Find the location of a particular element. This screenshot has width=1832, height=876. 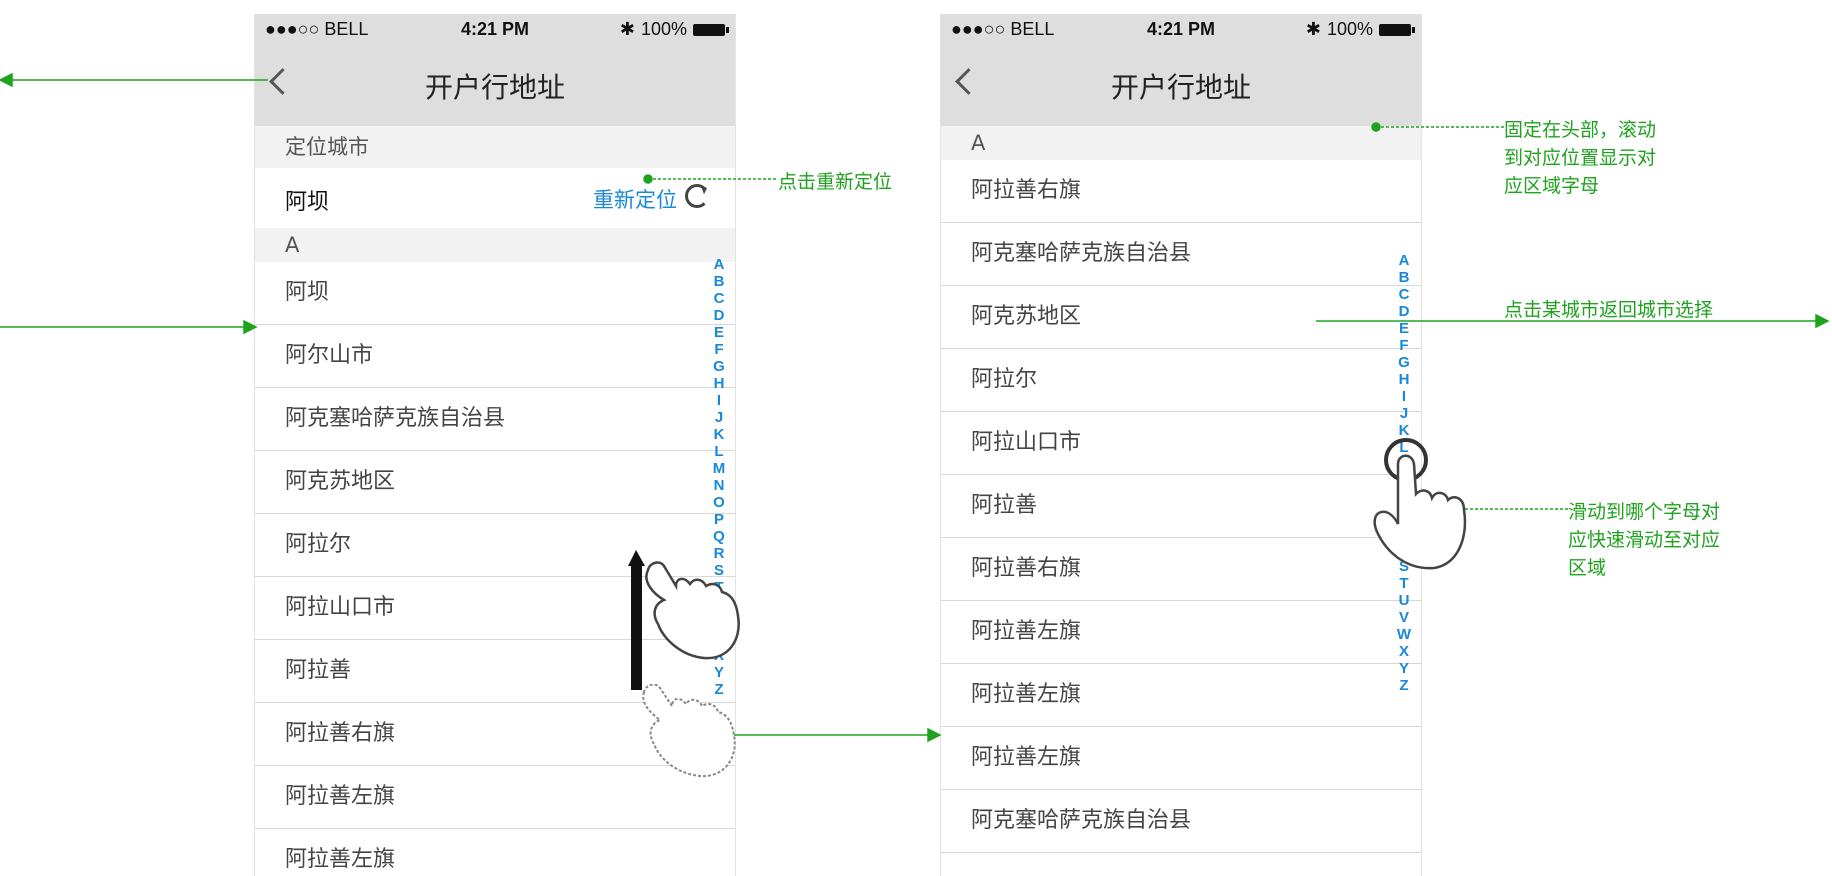

annotation-tap-city: 点击某城市返回城市选择 is located at coordinates (1609, 310).